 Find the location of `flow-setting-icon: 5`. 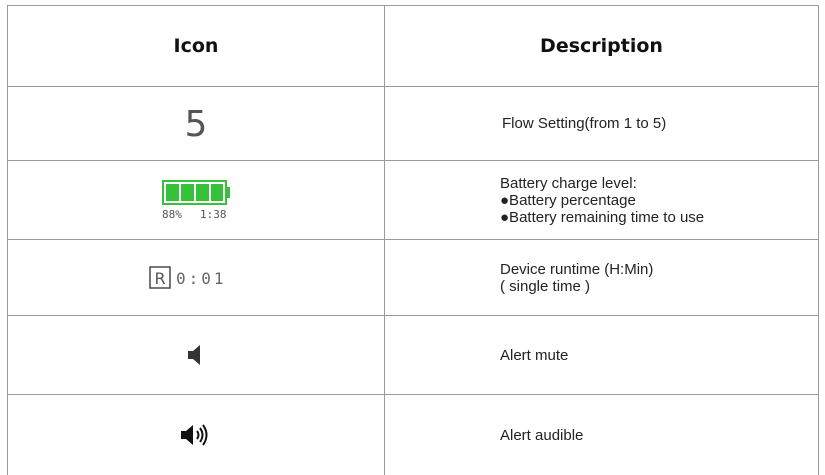

flow-setting-icon: 5 is located at coordinates (196, 125).